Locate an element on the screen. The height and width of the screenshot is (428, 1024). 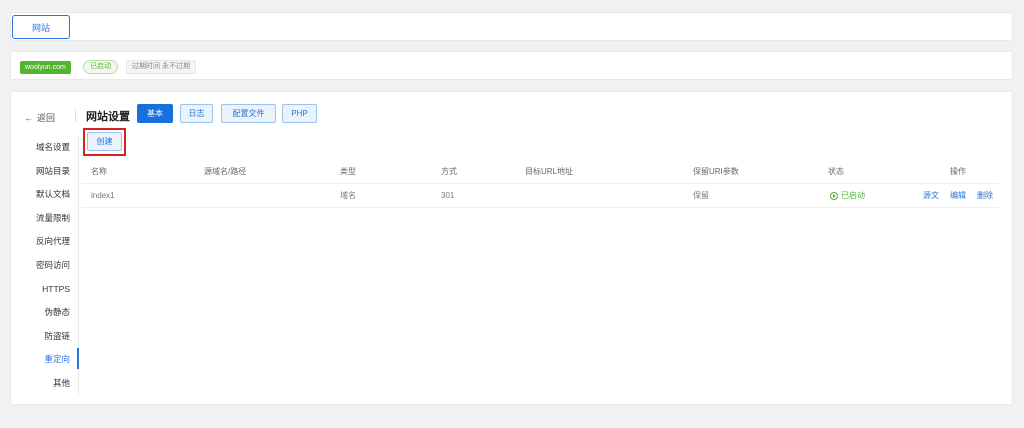
back-button: ← 返回 is located at coordinates (39, 117).